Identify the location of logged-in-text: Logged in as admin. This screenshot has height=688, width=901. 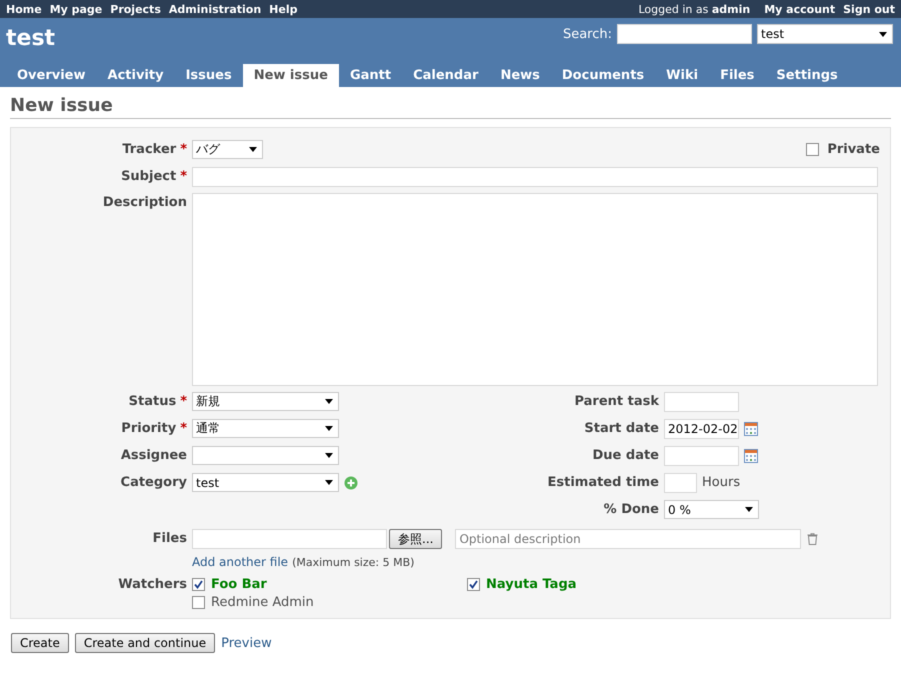
(694, 9).